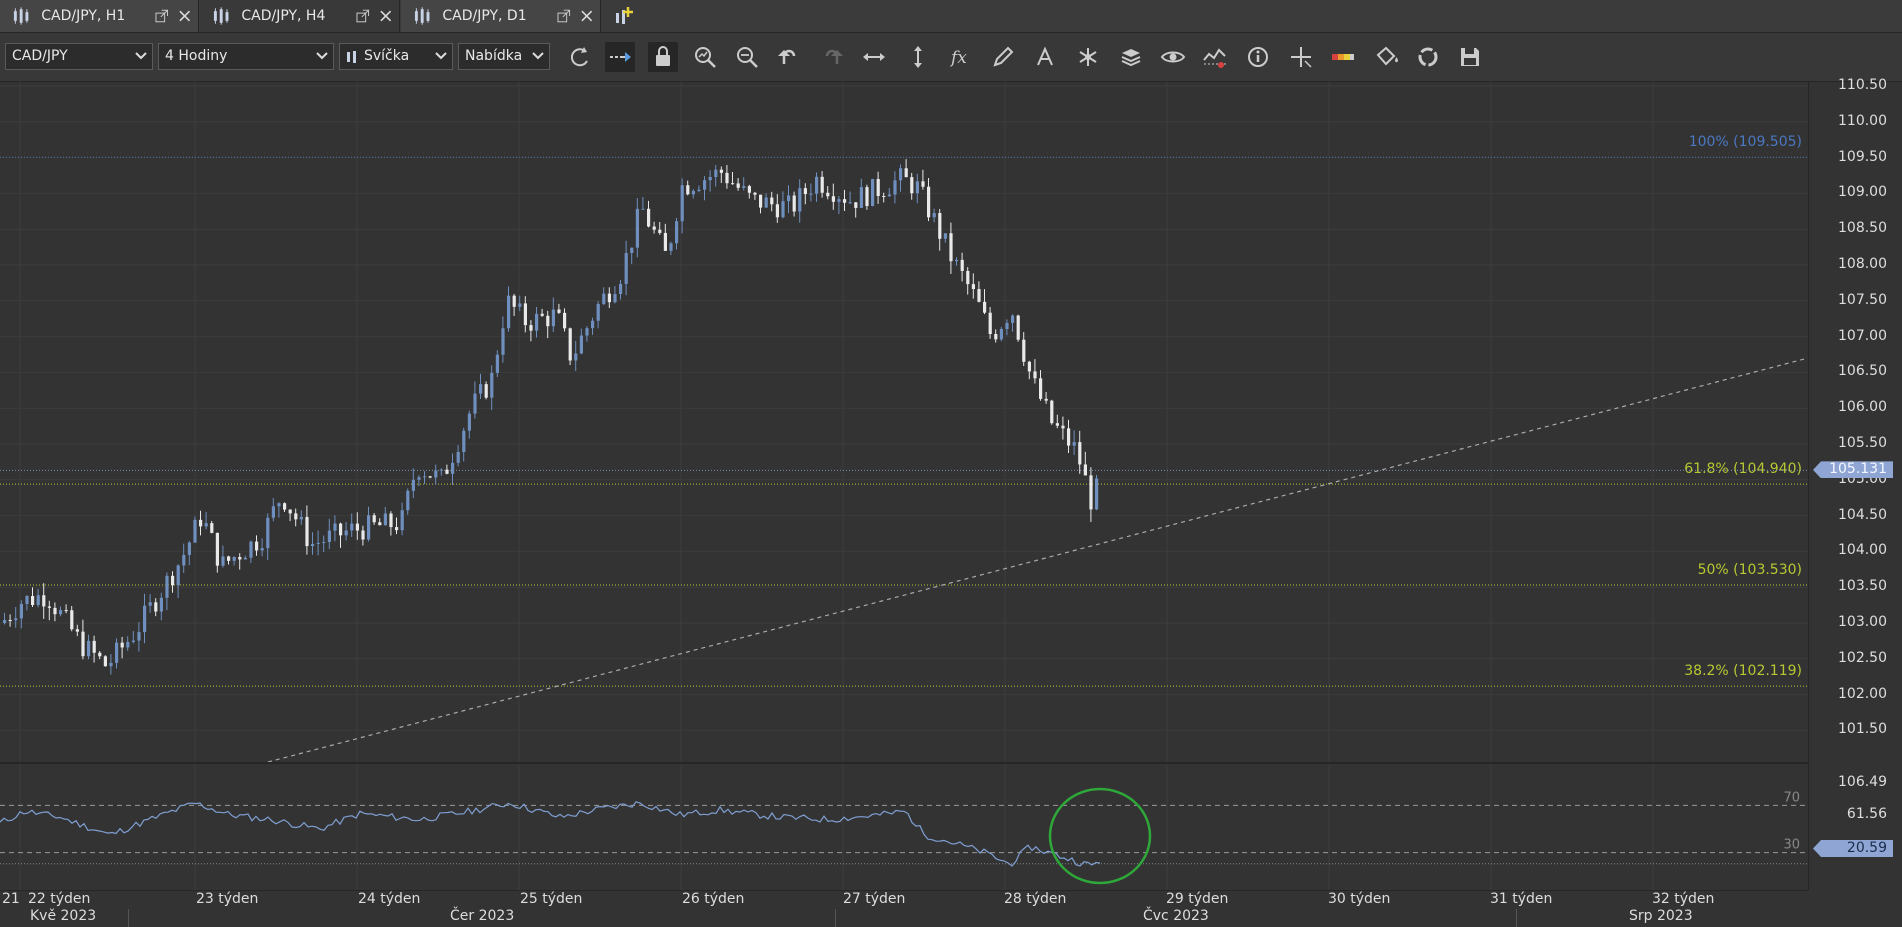 This screenshot has height=927, width=1902. Describe the element at coordinates (663, 57) in the screenshot. I see `lock-button` at that location.